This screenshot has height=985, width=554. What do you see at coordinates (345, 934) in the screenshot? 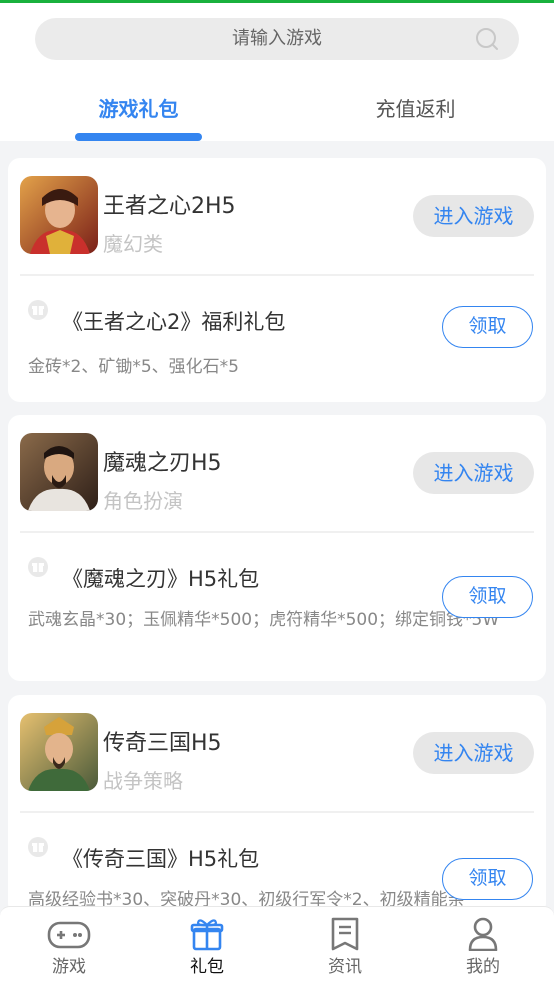
I see `document-icon` at bounding box center [345, 934].